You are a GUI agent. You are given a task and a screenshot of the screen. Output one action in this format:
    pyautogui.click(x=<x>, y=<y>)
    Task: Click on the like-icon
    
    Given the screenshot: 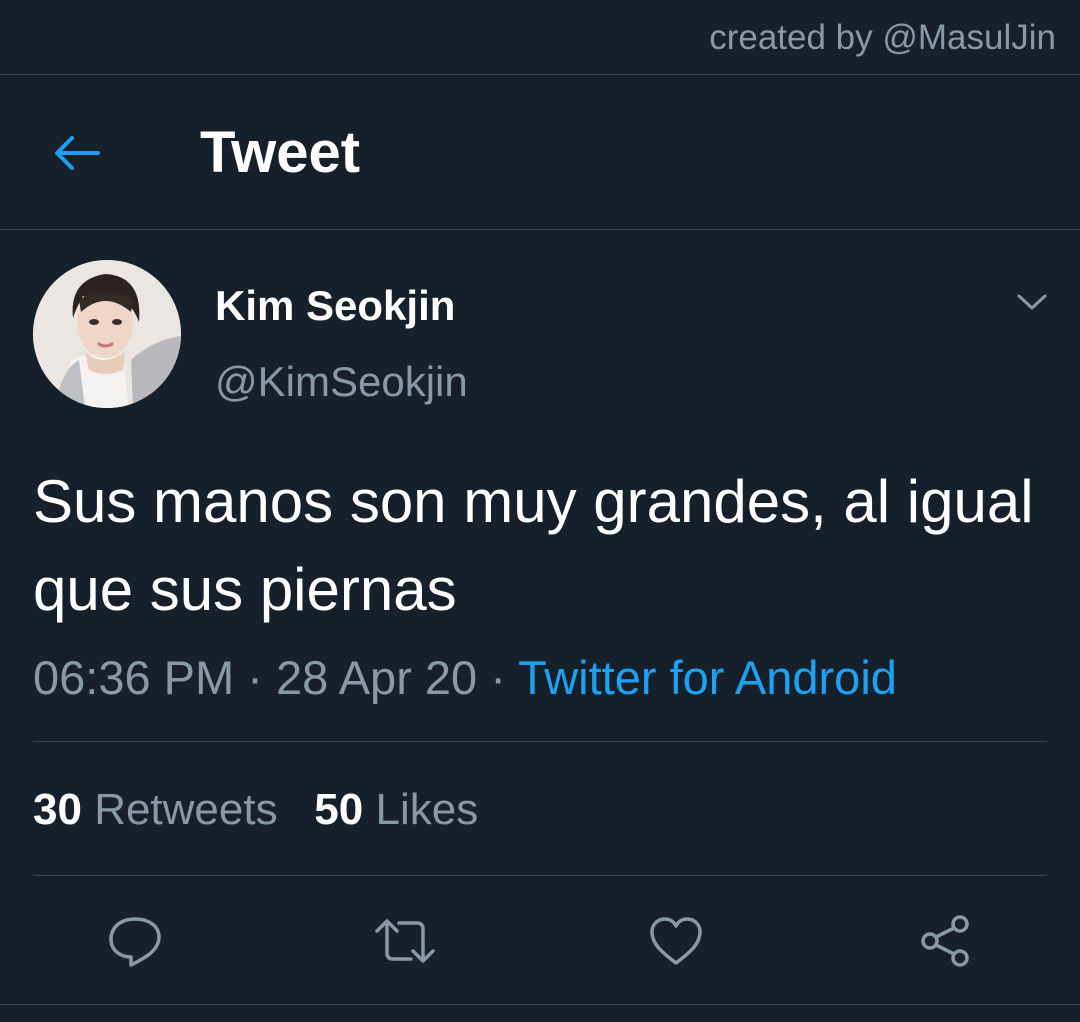 What is the action you would take?
    pyautogui.click(x=676, y=941)
    